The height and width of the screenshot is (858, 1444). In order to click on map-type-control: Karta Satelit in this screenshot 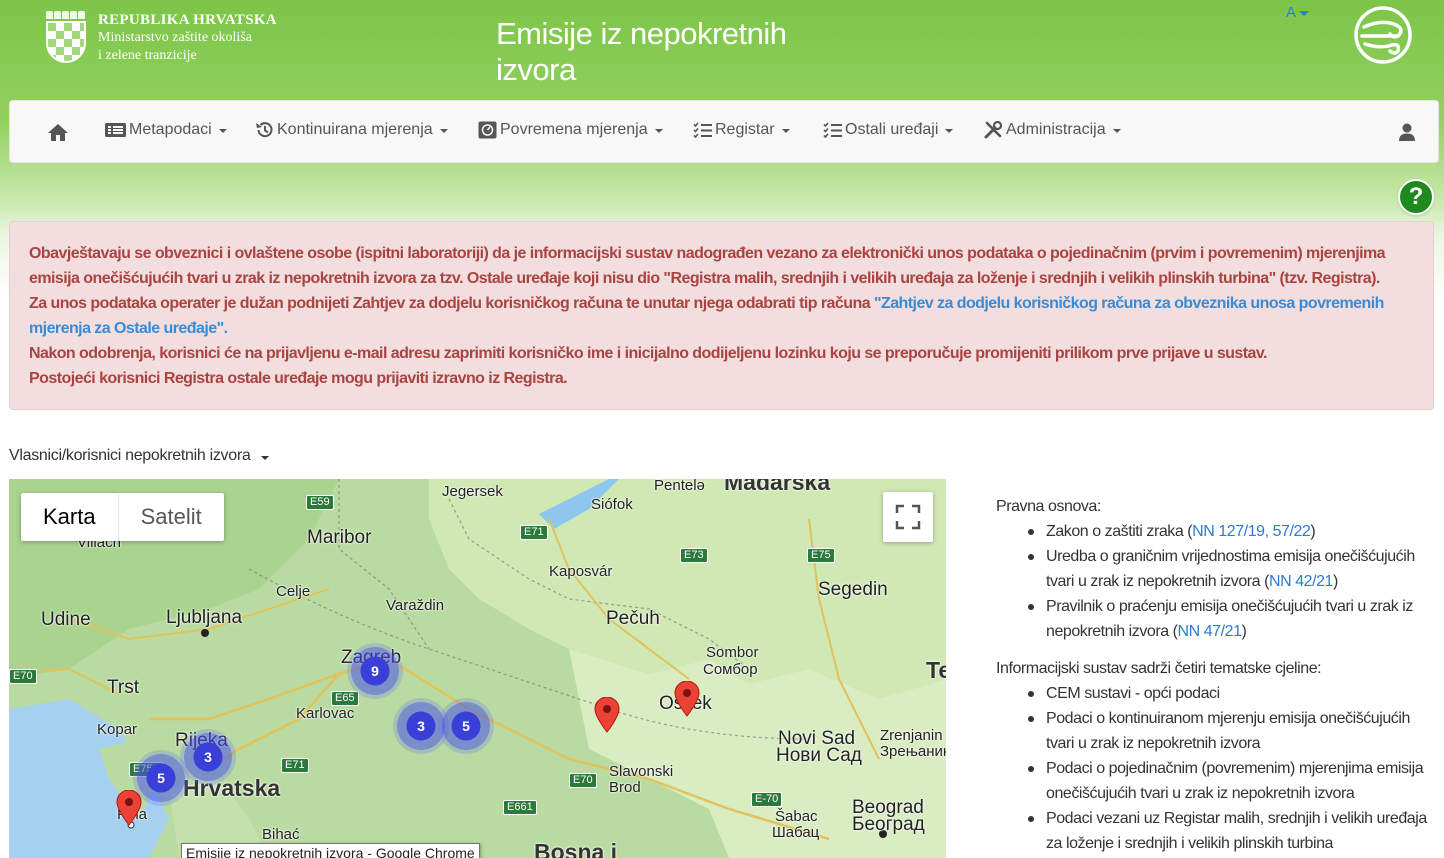, I will do `click(122, 517)`.